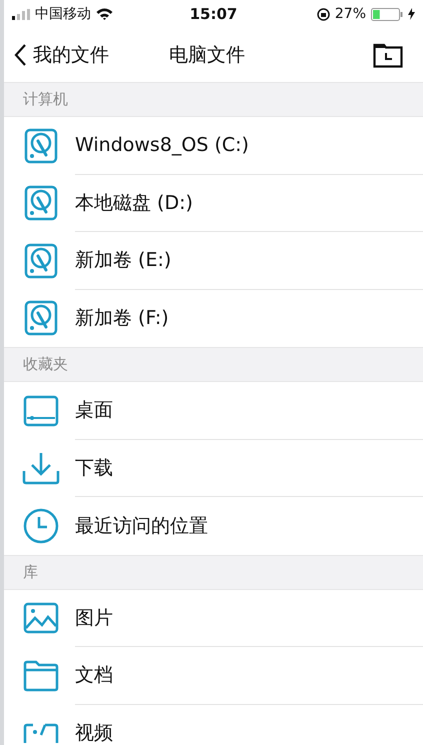 The image size is (423, 745). What do you see at coordinates (387, 14) in the screenshot?
I see `battery-icon` at bounding box center [387, 14].